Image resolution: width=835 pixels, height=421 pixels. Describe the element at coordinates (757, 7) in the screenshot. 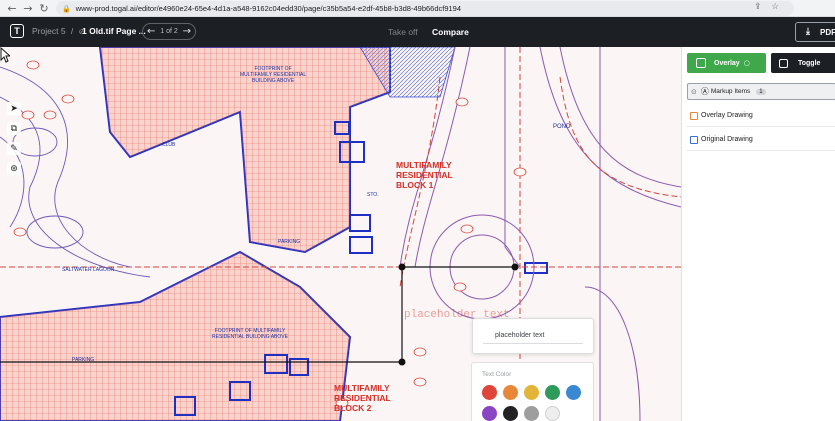

I see `share-icon: ⇪` at that location.